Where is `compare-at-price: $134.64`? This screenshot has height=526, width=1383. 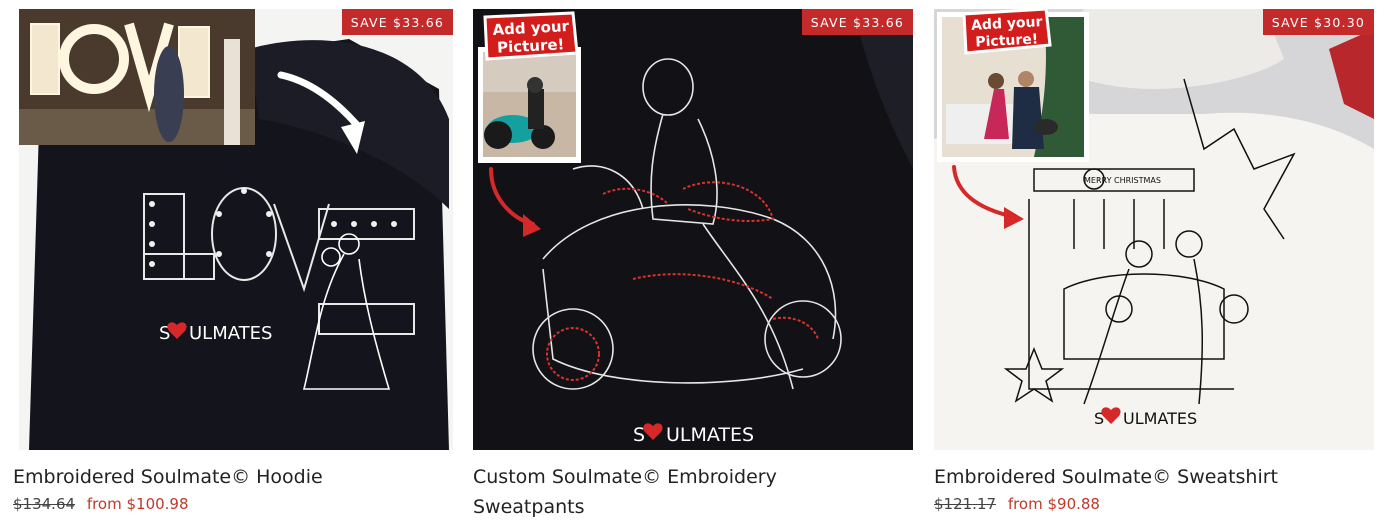 compare-at-price: $134.64 is located at coordinates (44, 504).